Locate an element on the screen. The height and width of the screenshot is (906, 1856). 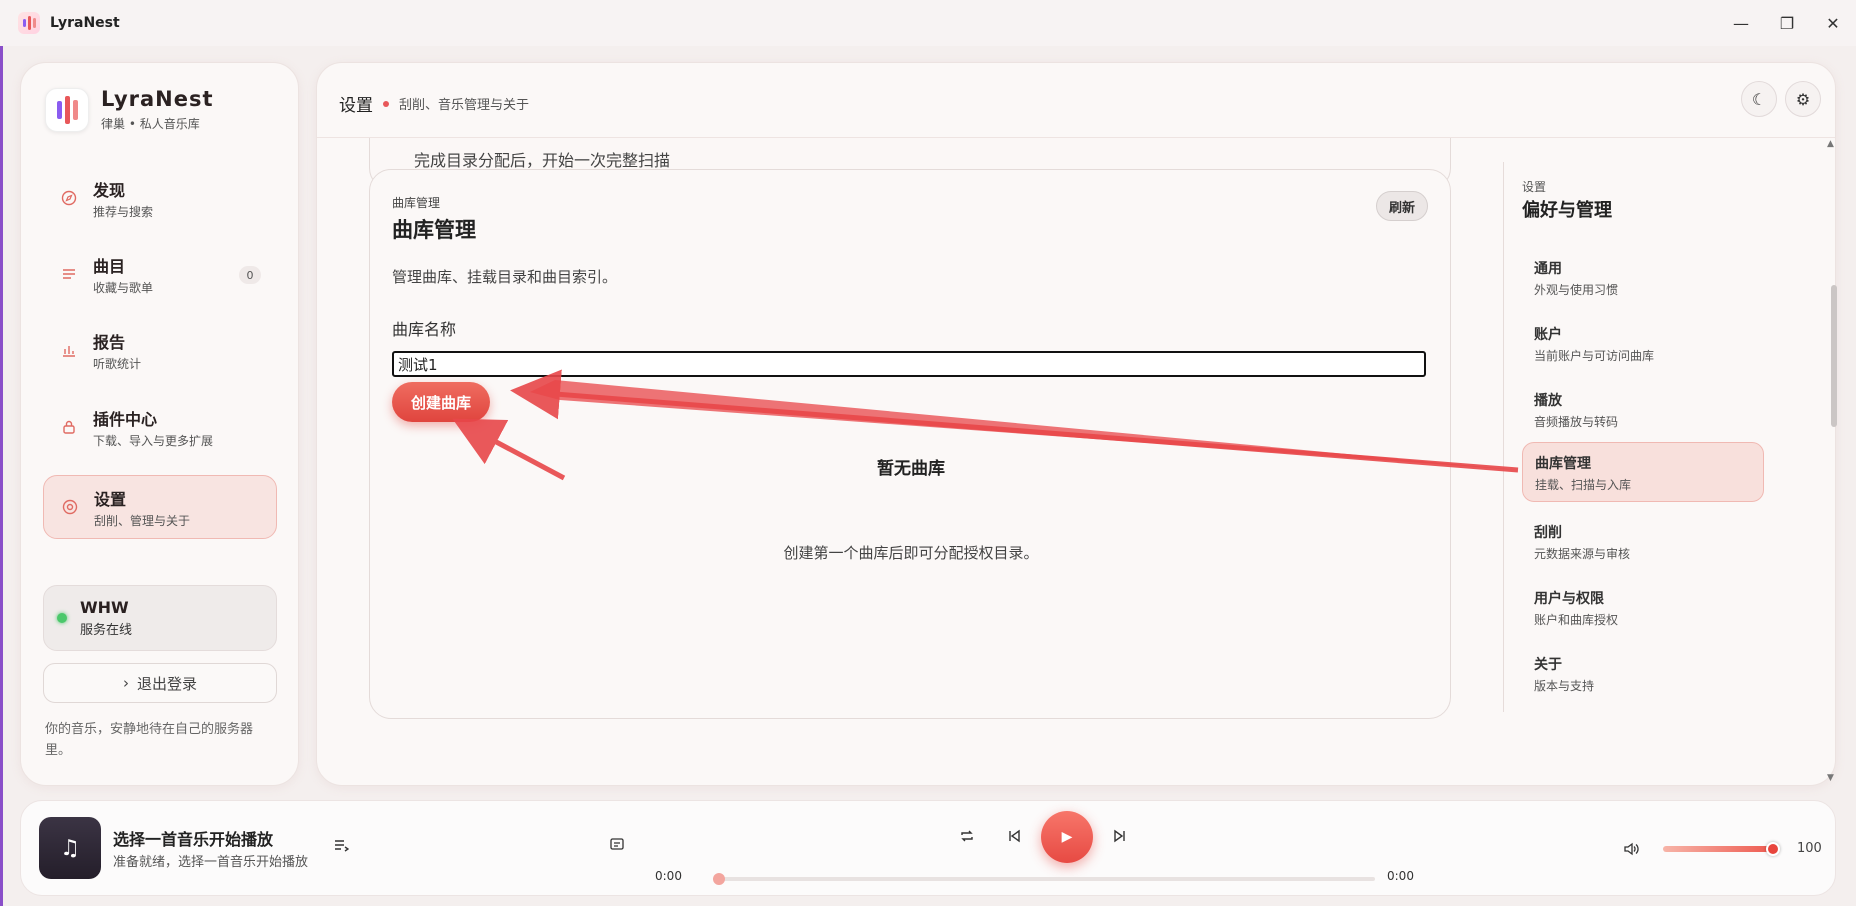
volume-value: 100 is located at coordinates (1809, 848).